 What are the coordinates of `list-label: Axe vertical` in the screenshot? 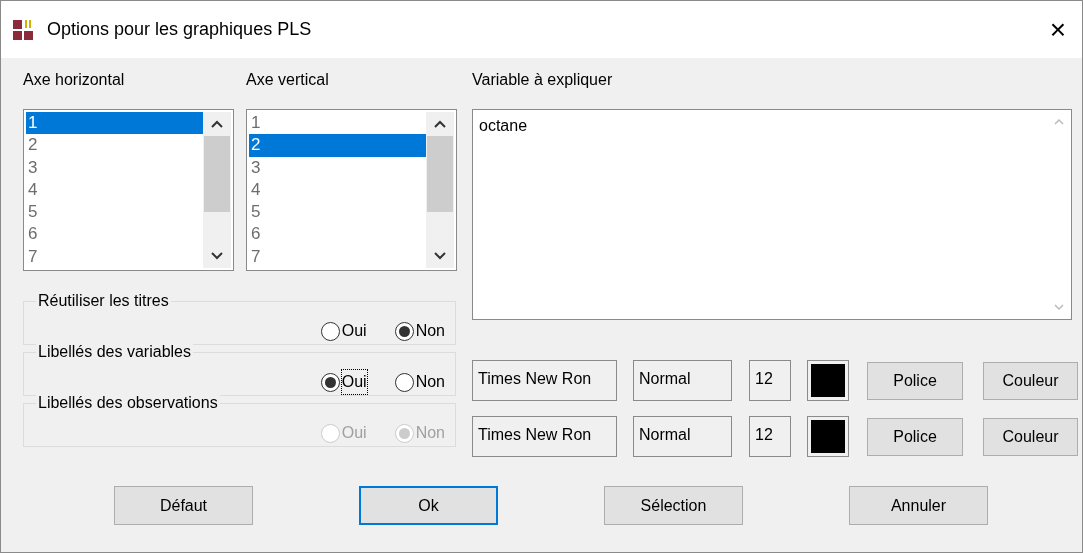 It's located at (288, 80).